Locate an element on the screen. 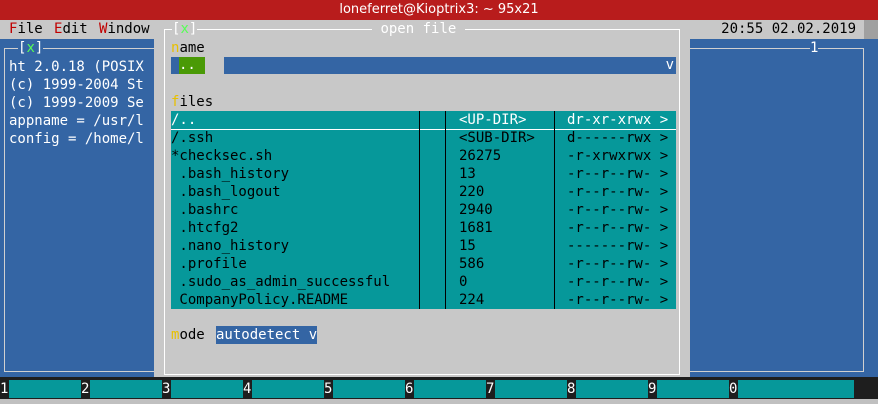 This screenshot has width=878, height=404. file-row: /.ssh <SUB-DIR> d------rwx > is located at coordinates (423, 138).